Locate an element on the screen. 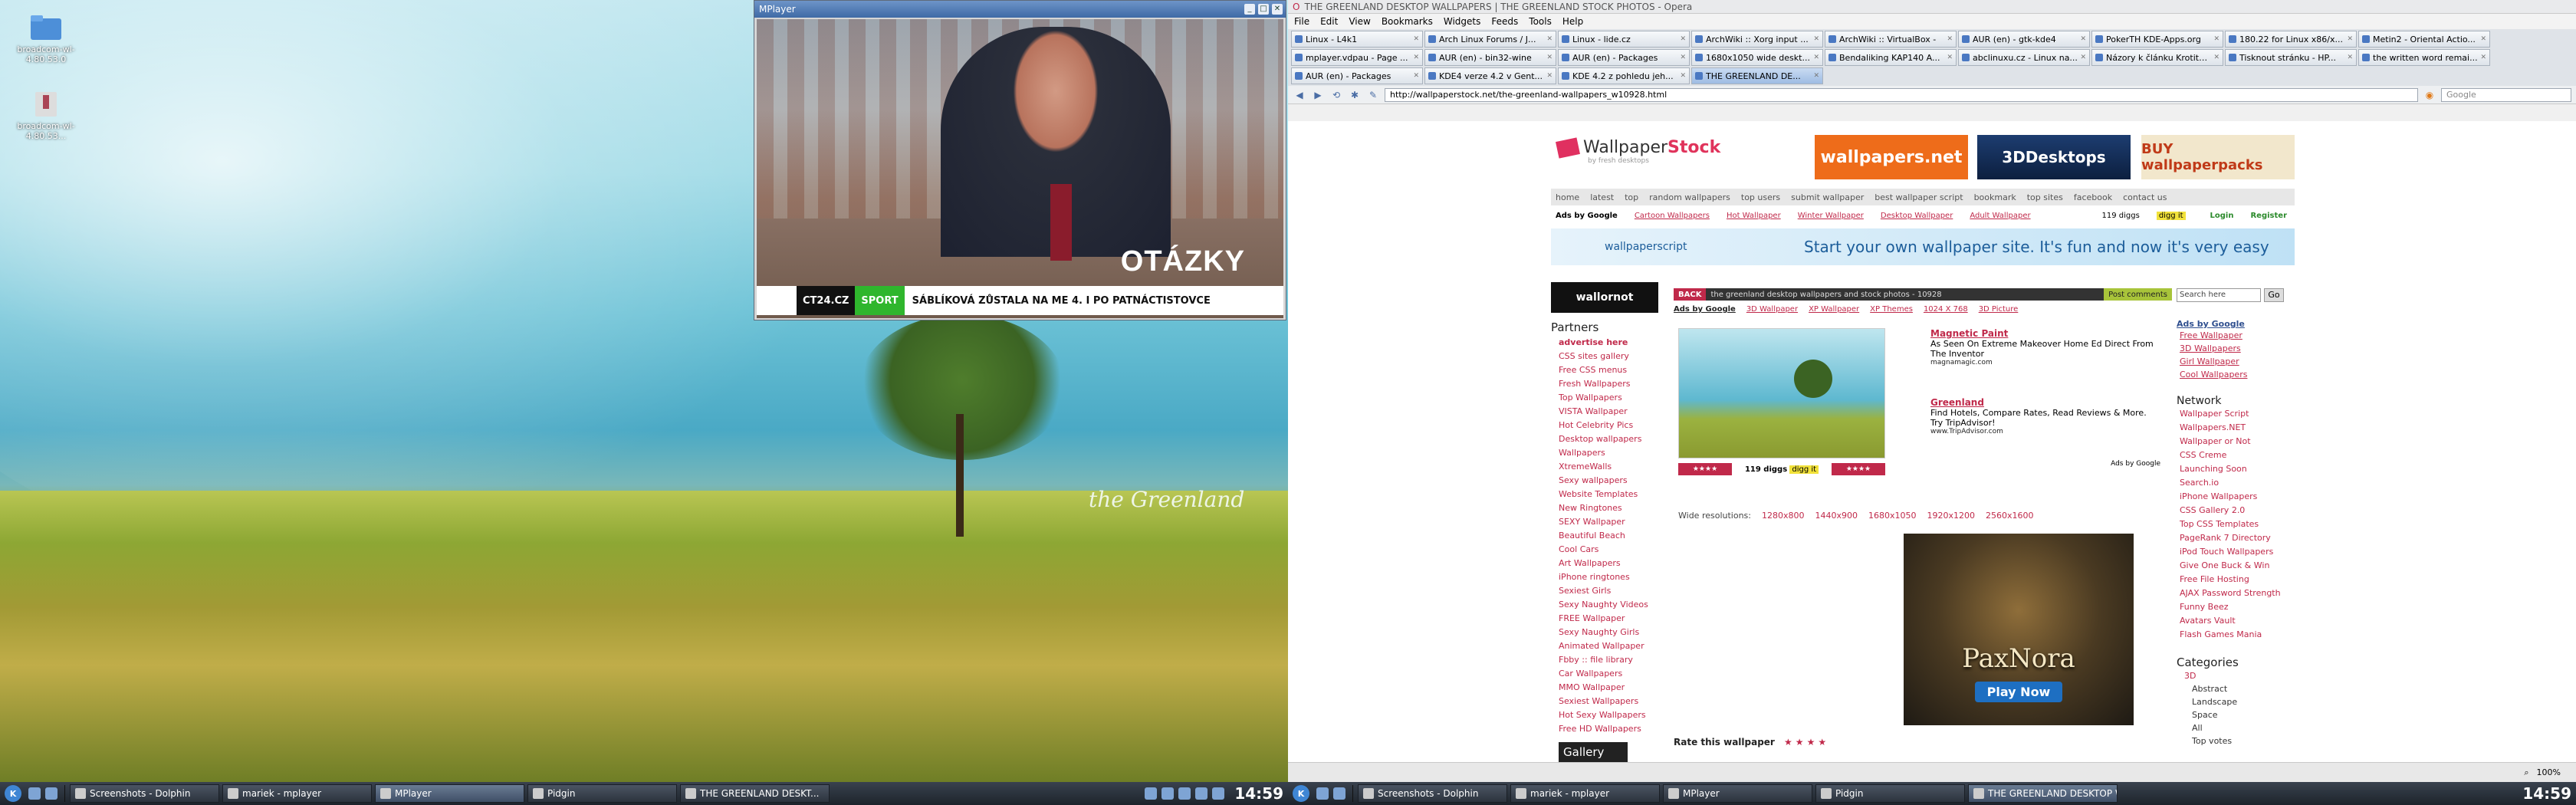 This screenshot has height=805, width=2576. rss-icon: ◉ is located at coordinates (2430, 95).